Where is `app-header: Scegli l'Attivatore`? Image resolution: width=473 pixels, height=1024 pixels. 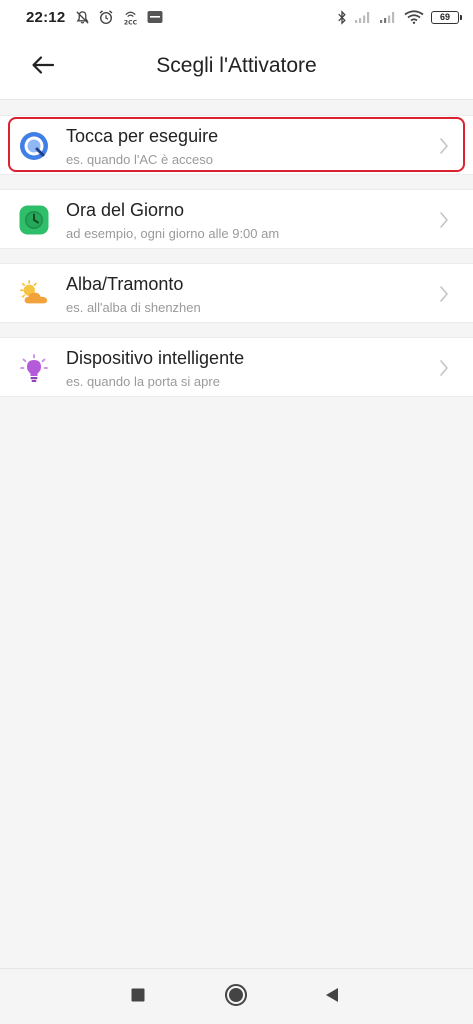 app-header: Scegli l'Attivatore is located at coordinates (236, 67).